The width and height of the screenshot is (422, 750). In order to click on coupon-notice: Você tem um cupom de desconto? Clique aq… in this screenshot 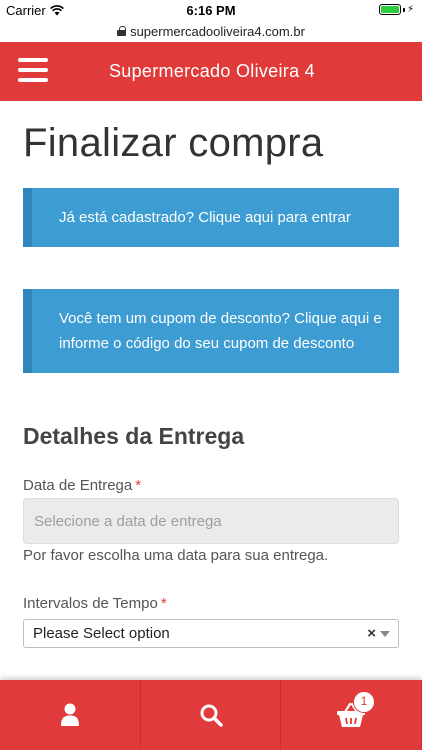, I will do `click(211, 331)`.